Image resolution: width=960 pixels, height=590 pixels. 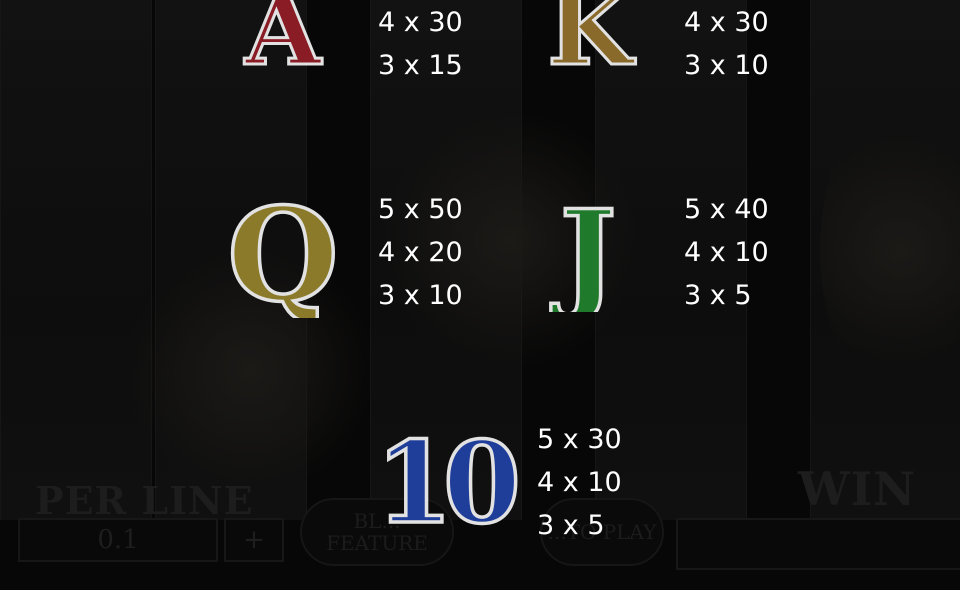 I want to click on symbol-j-payouts: 5 x 40 4 x 10 3 x 5, so click(x=726, y=252).